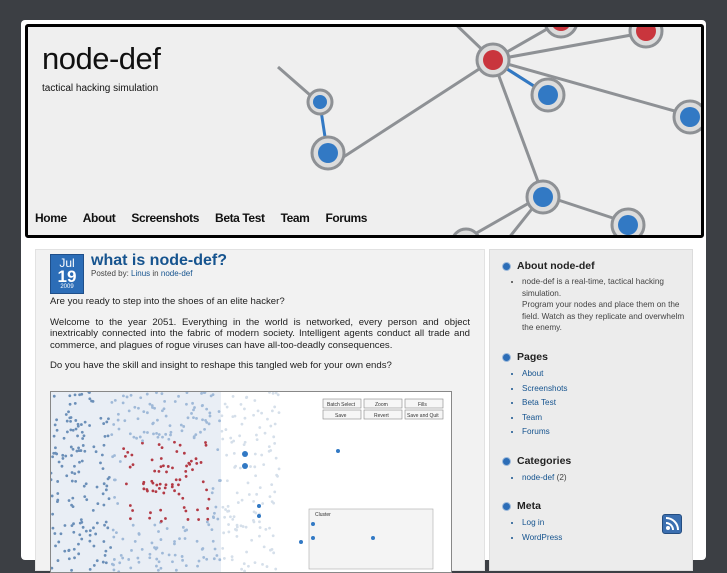  What do you see at coordinates (51, 218) in the screenshot?
I see `nav-home: Home` at bounding box center [51, 218].